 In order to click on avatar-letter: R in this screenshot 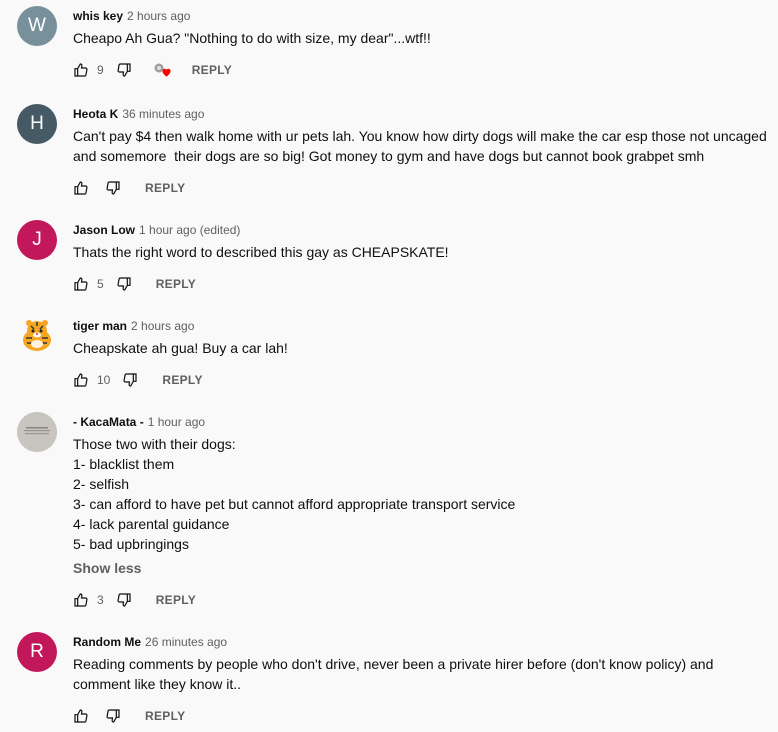, I will do `click(37, 651)`.